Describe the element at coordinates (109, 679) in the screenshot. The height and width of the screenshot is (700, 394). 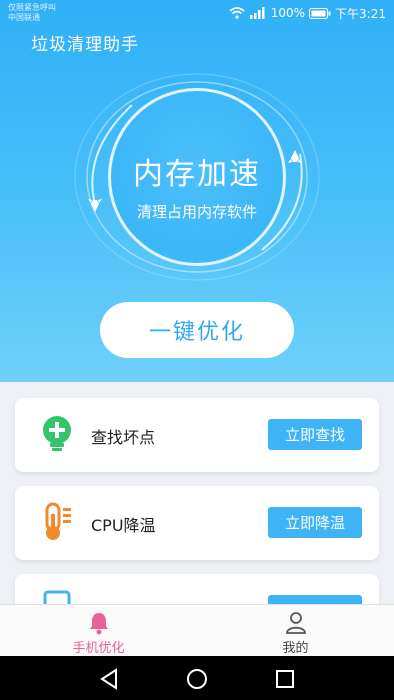
I see `back-icon` at that location.